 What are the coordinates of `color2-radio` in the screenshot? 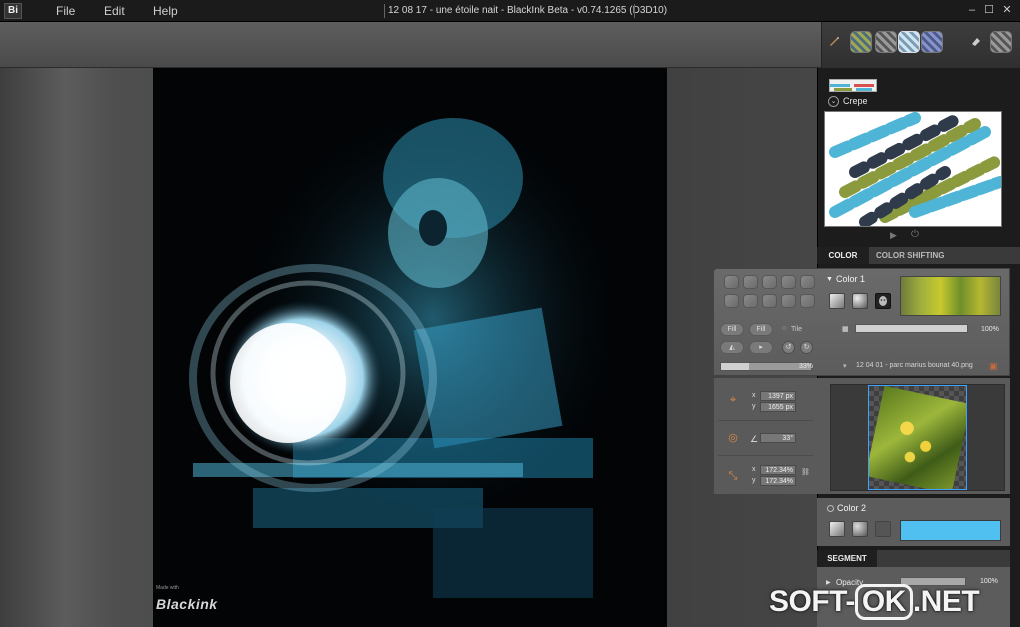 It's located at (830, 508).